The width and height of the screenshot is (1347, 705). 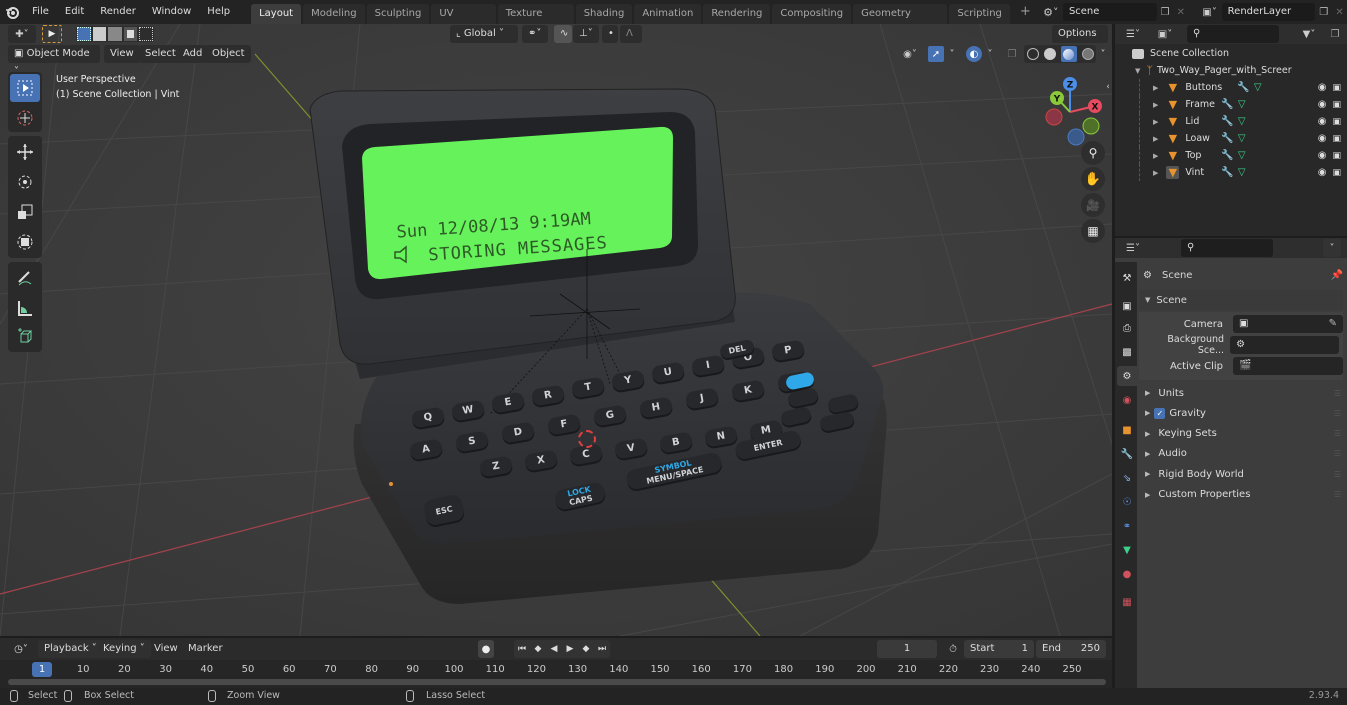 What do you see at coordinates (486, 649) in the screenshot?
I see `record-button: ●` at bounding box center [486, 649].